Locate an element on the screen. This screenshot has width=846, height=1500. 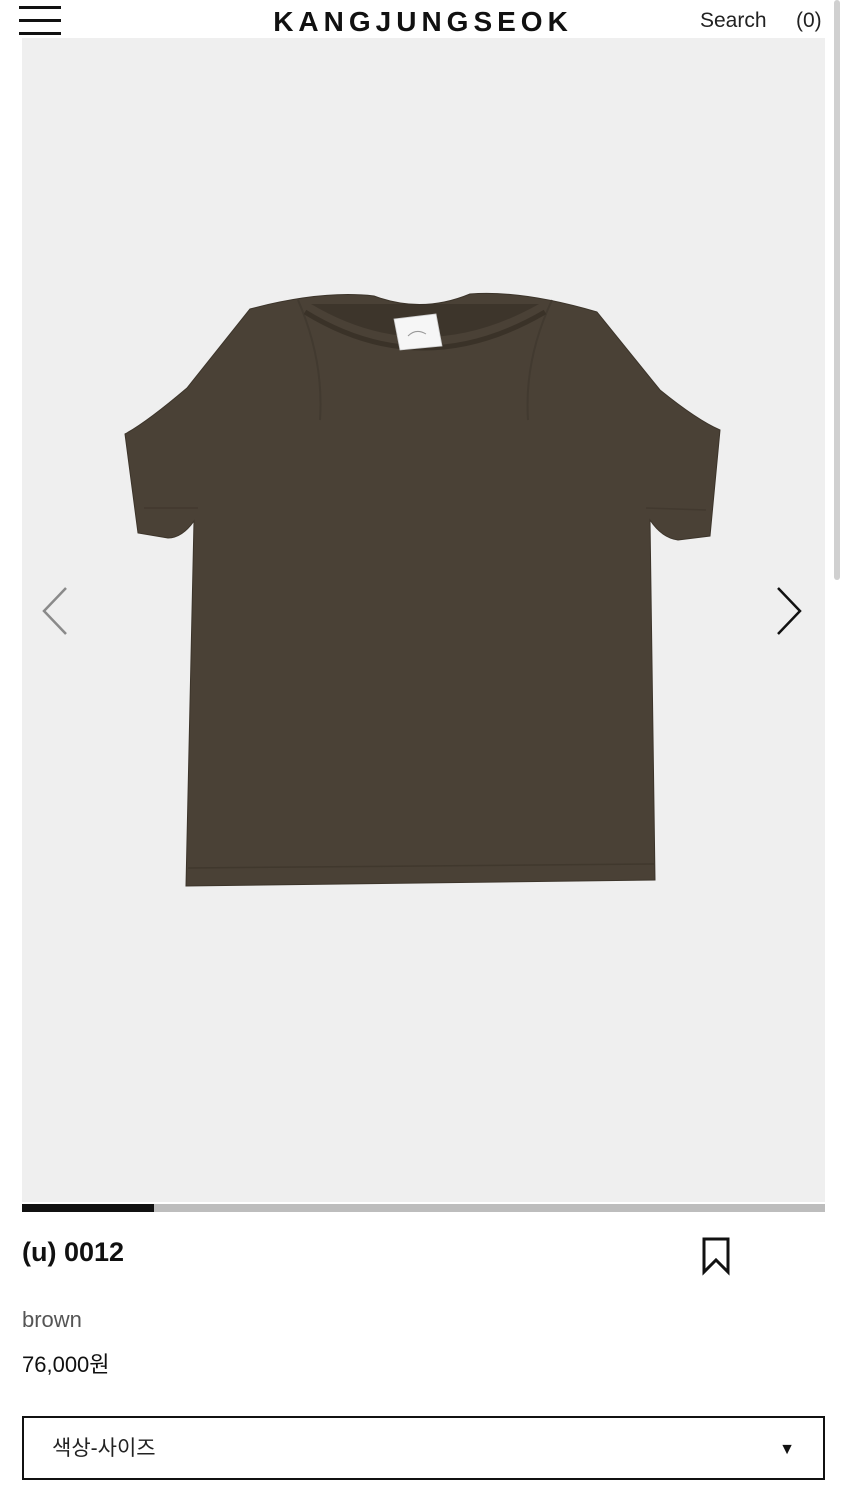
bookmark-button is located at coordinates (716, 1256).